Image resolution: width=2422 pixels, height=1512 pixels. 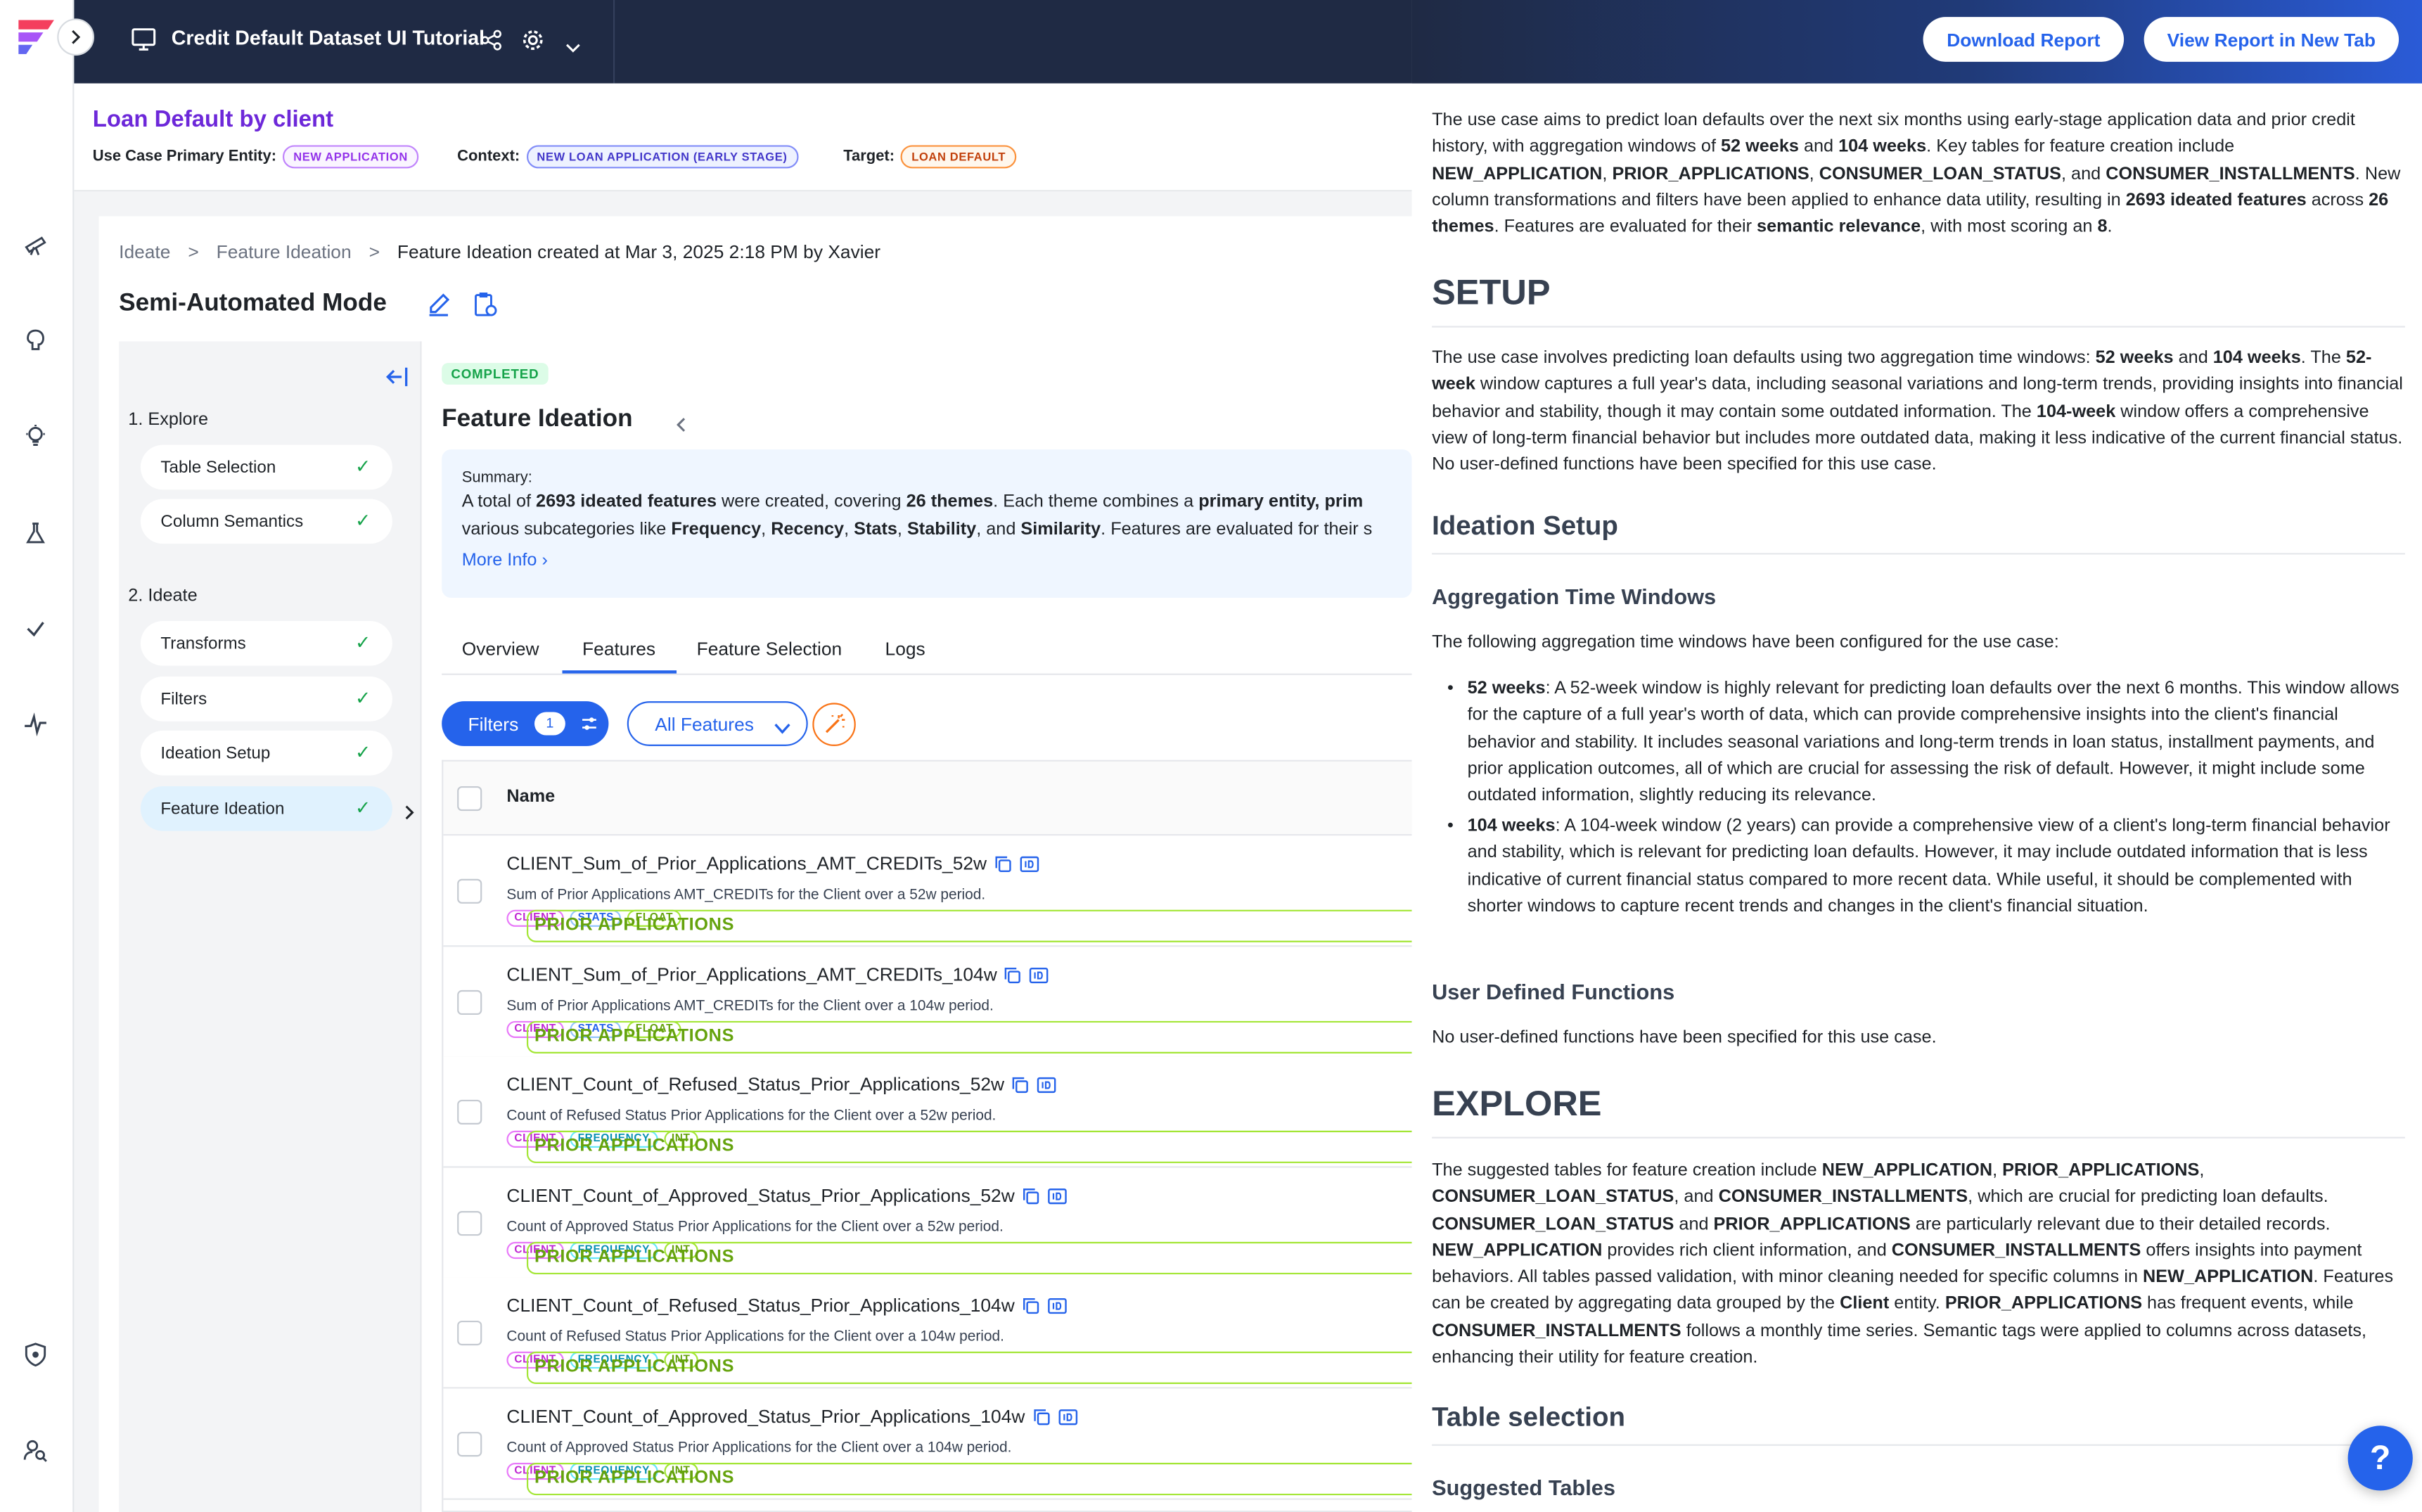 I want to click on project-title: Credit Default Dataset UI Tutorial, so click(x=328, y=38).